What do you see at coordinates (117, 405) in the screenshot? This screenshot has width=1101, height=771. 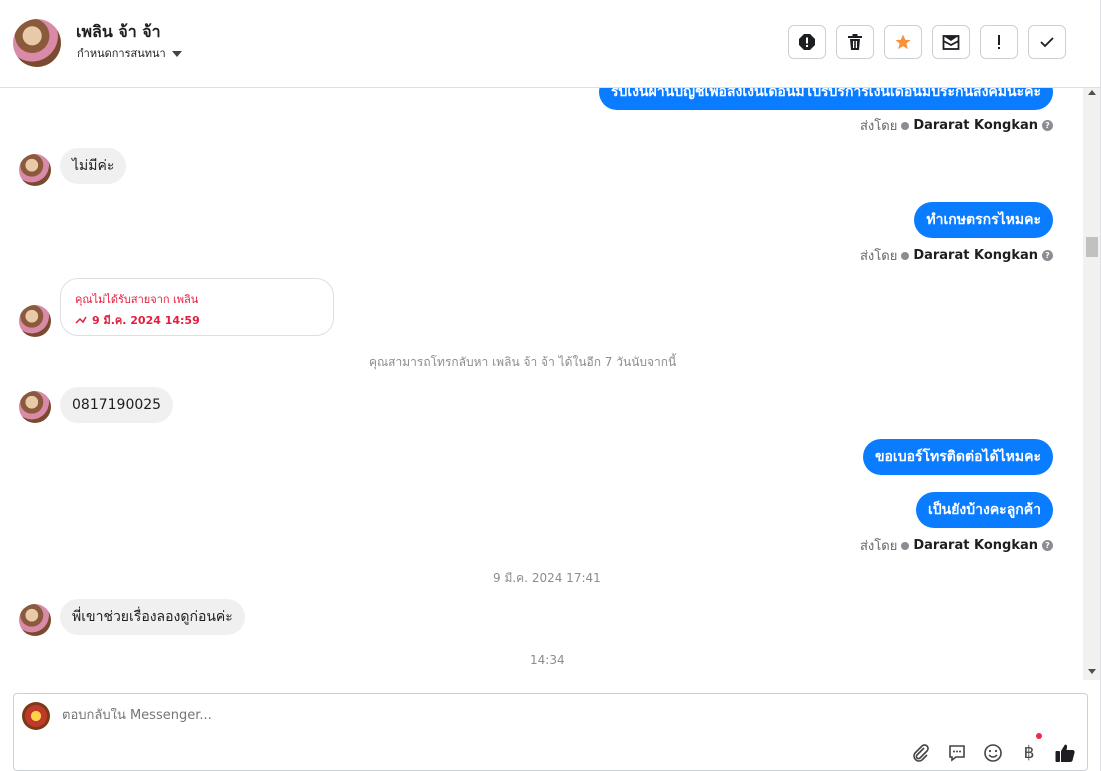 I see `incoming-message: 0817190025` at bounding box center [117, 405].